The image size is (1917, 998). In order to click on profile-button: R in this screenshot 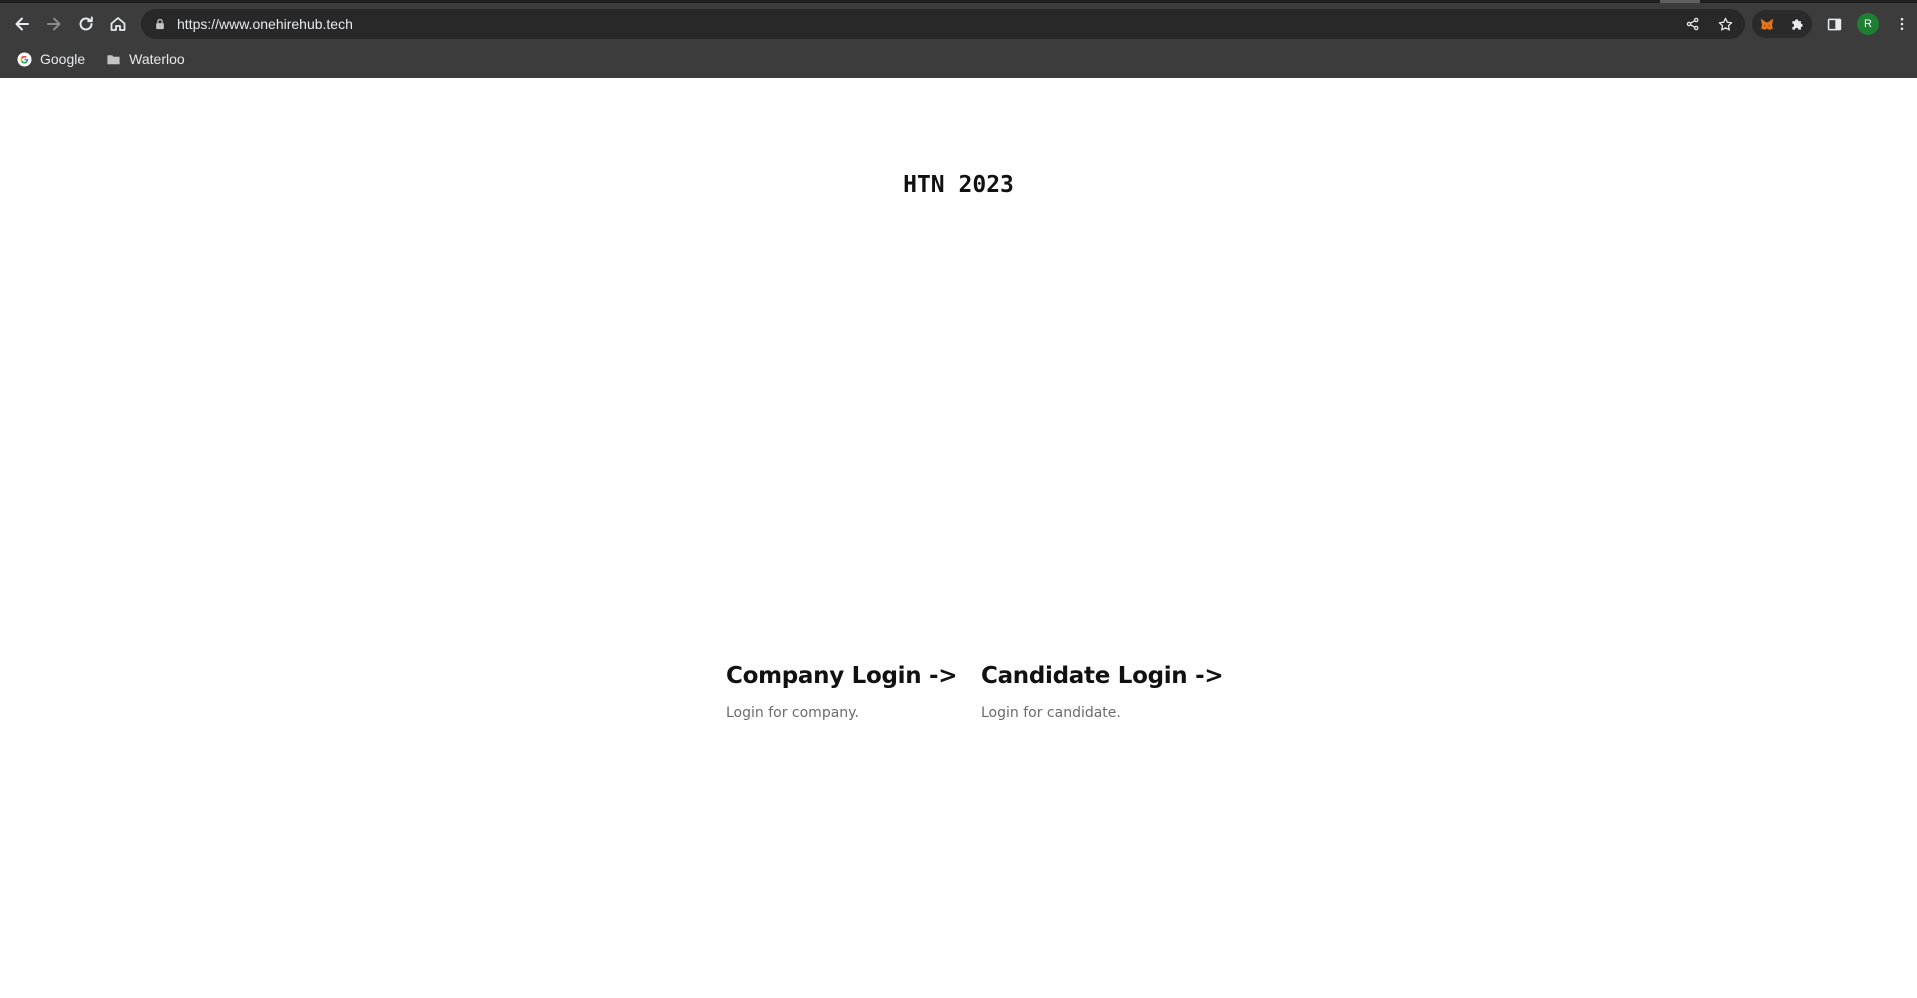, I will do `click(1868, 24)`.